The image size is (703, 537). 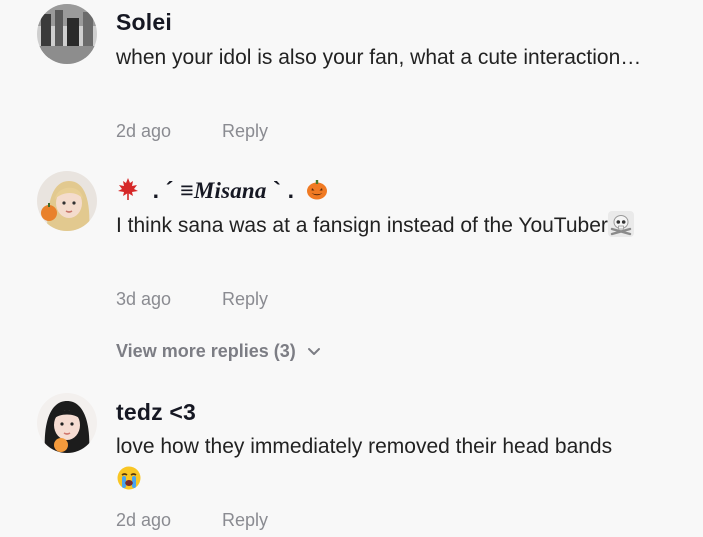 What do you see at coordinates (192, 299) in the screenshot?
I see `comment-meta: 3d ago Reply` at bounding box center [192, 299].